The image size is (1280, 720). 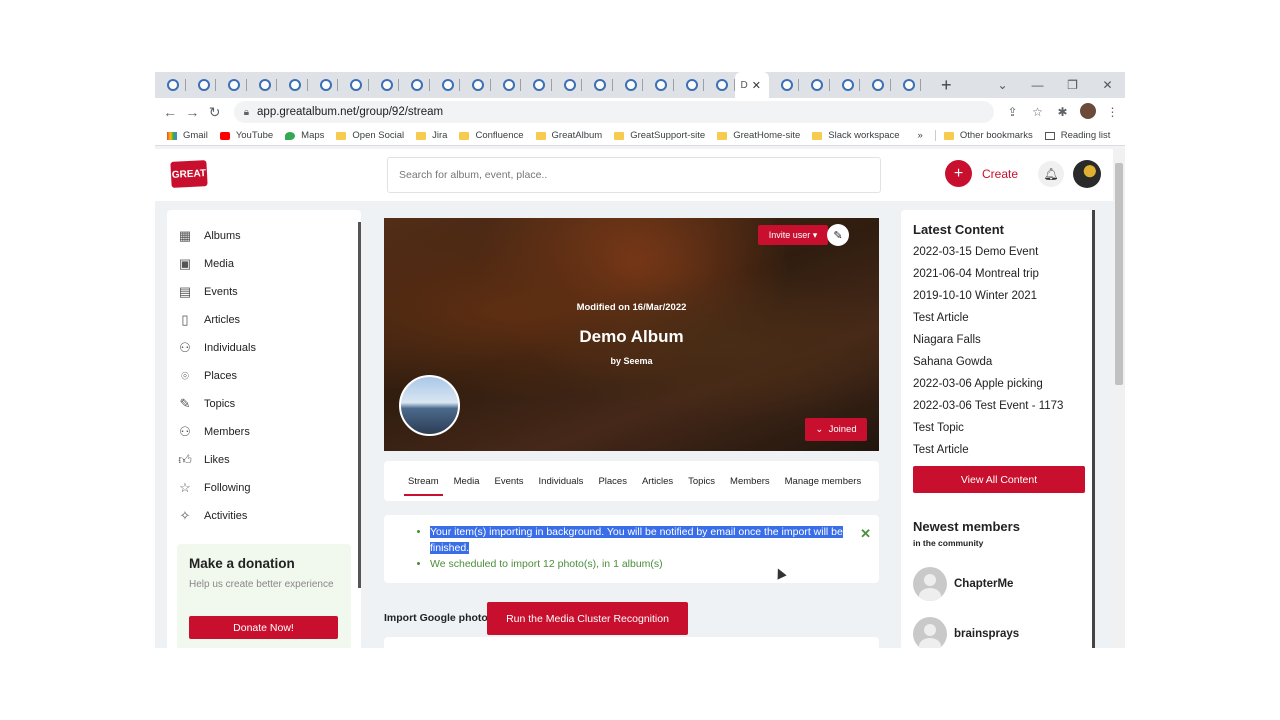 What do you see at coordinates (756, 85) in the screenshot?
I see `close-tab-icon: ✕` at bounding box center [756, 85].